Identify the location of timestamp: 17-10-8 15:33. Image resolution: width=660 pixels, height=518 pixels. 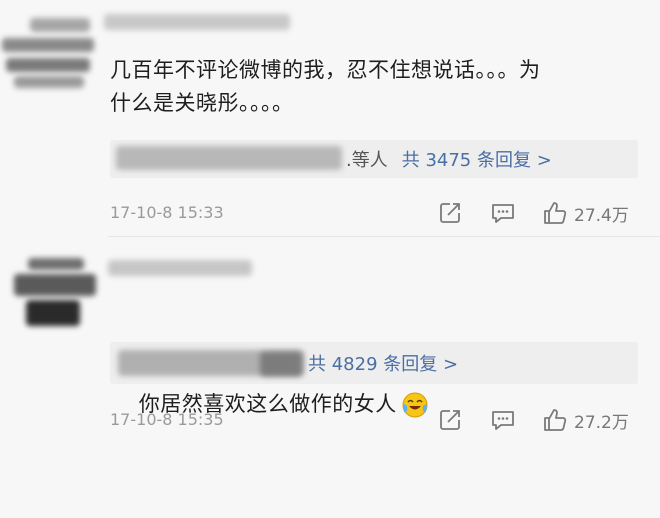
(167, 212).